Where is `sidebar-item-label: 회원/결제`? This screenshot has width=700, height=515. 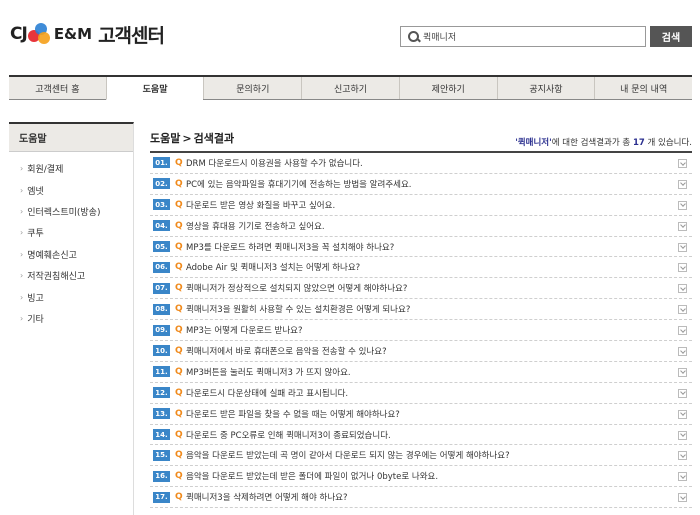
sidebar-item-label: 회원/결제 is located at coordinates (45, 170).